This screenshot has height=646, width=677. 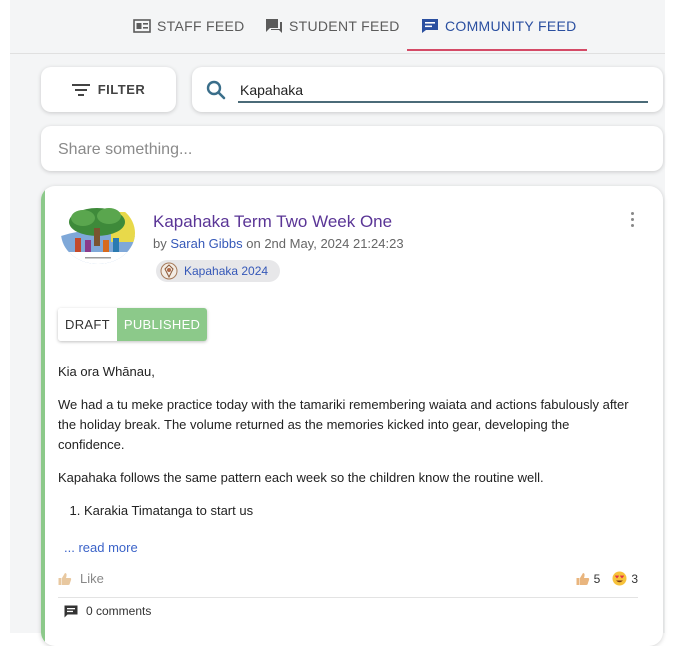 I want to click on kapahaka-logo-image, so click(x=98, y=233).